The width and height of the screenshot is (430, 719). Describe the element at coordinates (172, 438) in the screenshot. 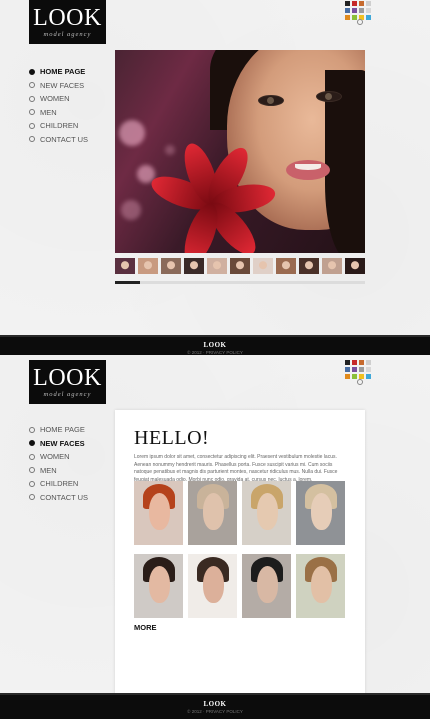

I see `page-heading: HELLO!` at that location.